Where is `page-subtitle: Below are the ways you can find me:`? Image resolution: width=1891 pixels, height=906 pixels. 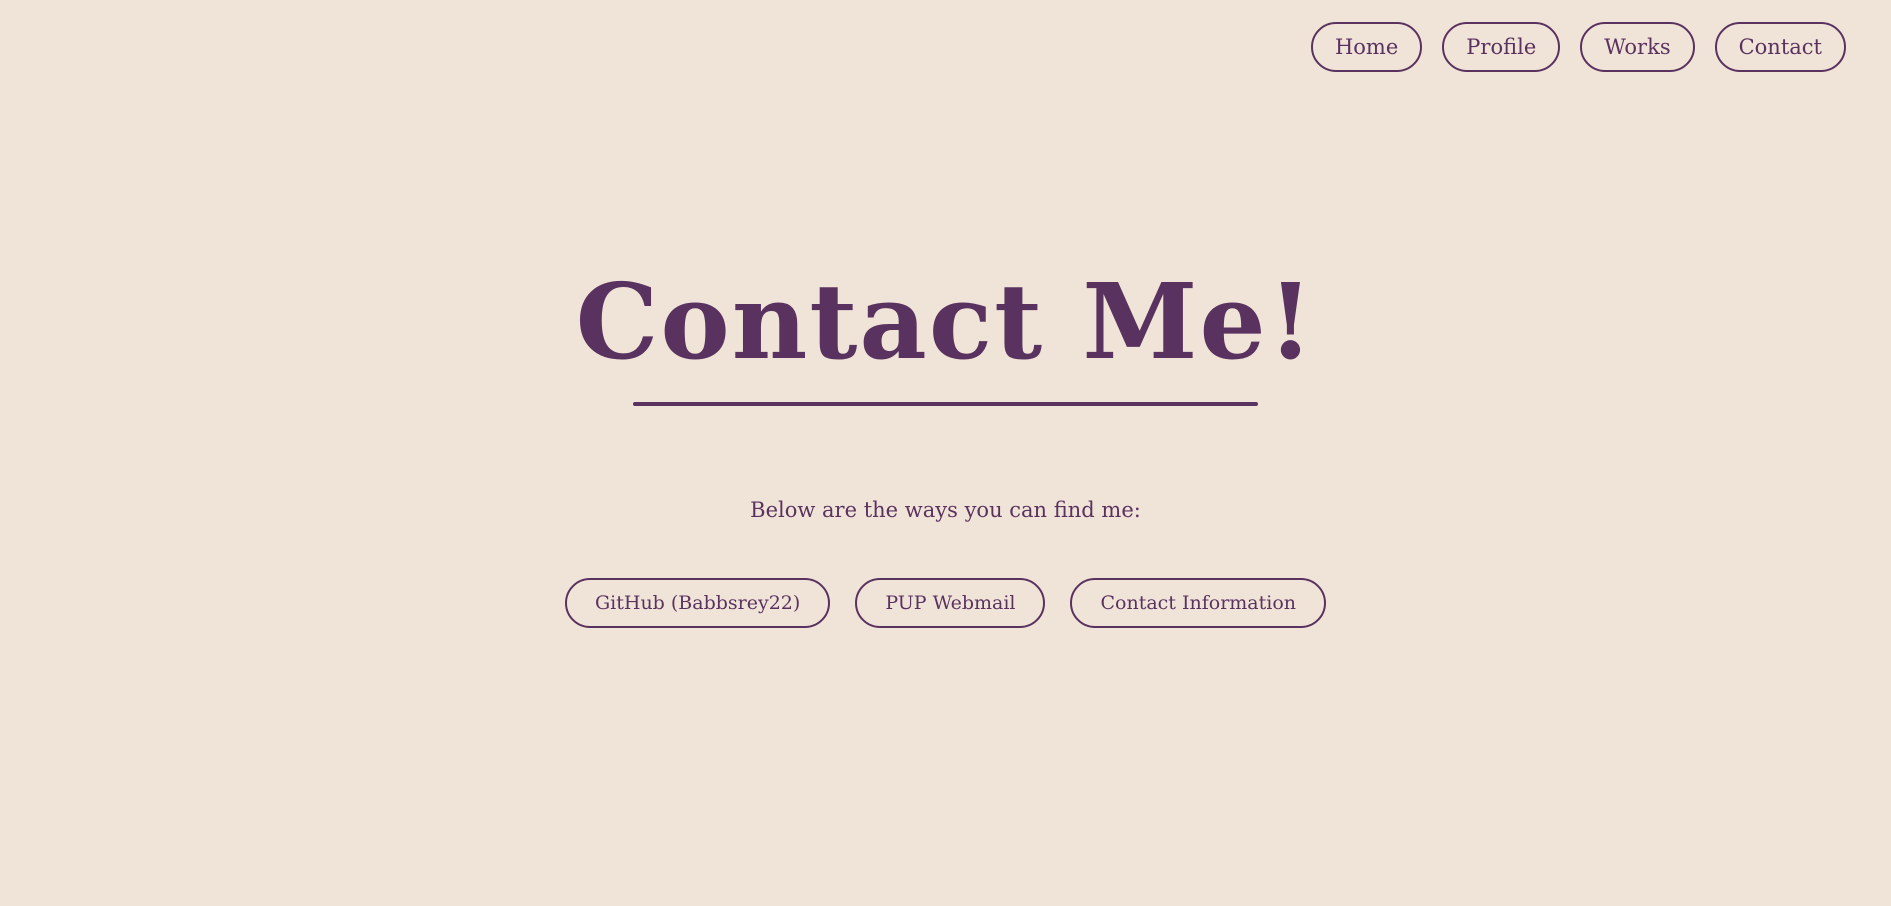
page-subtitle: Below are the ways you can find me: is located at coordinates (945, 510).